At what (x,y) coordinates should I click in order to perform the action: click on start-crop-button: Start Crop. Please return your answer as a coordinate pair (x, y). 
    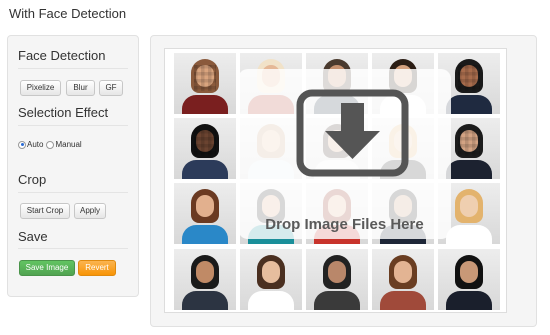
    Looking at the image, I should click on (45, 211).